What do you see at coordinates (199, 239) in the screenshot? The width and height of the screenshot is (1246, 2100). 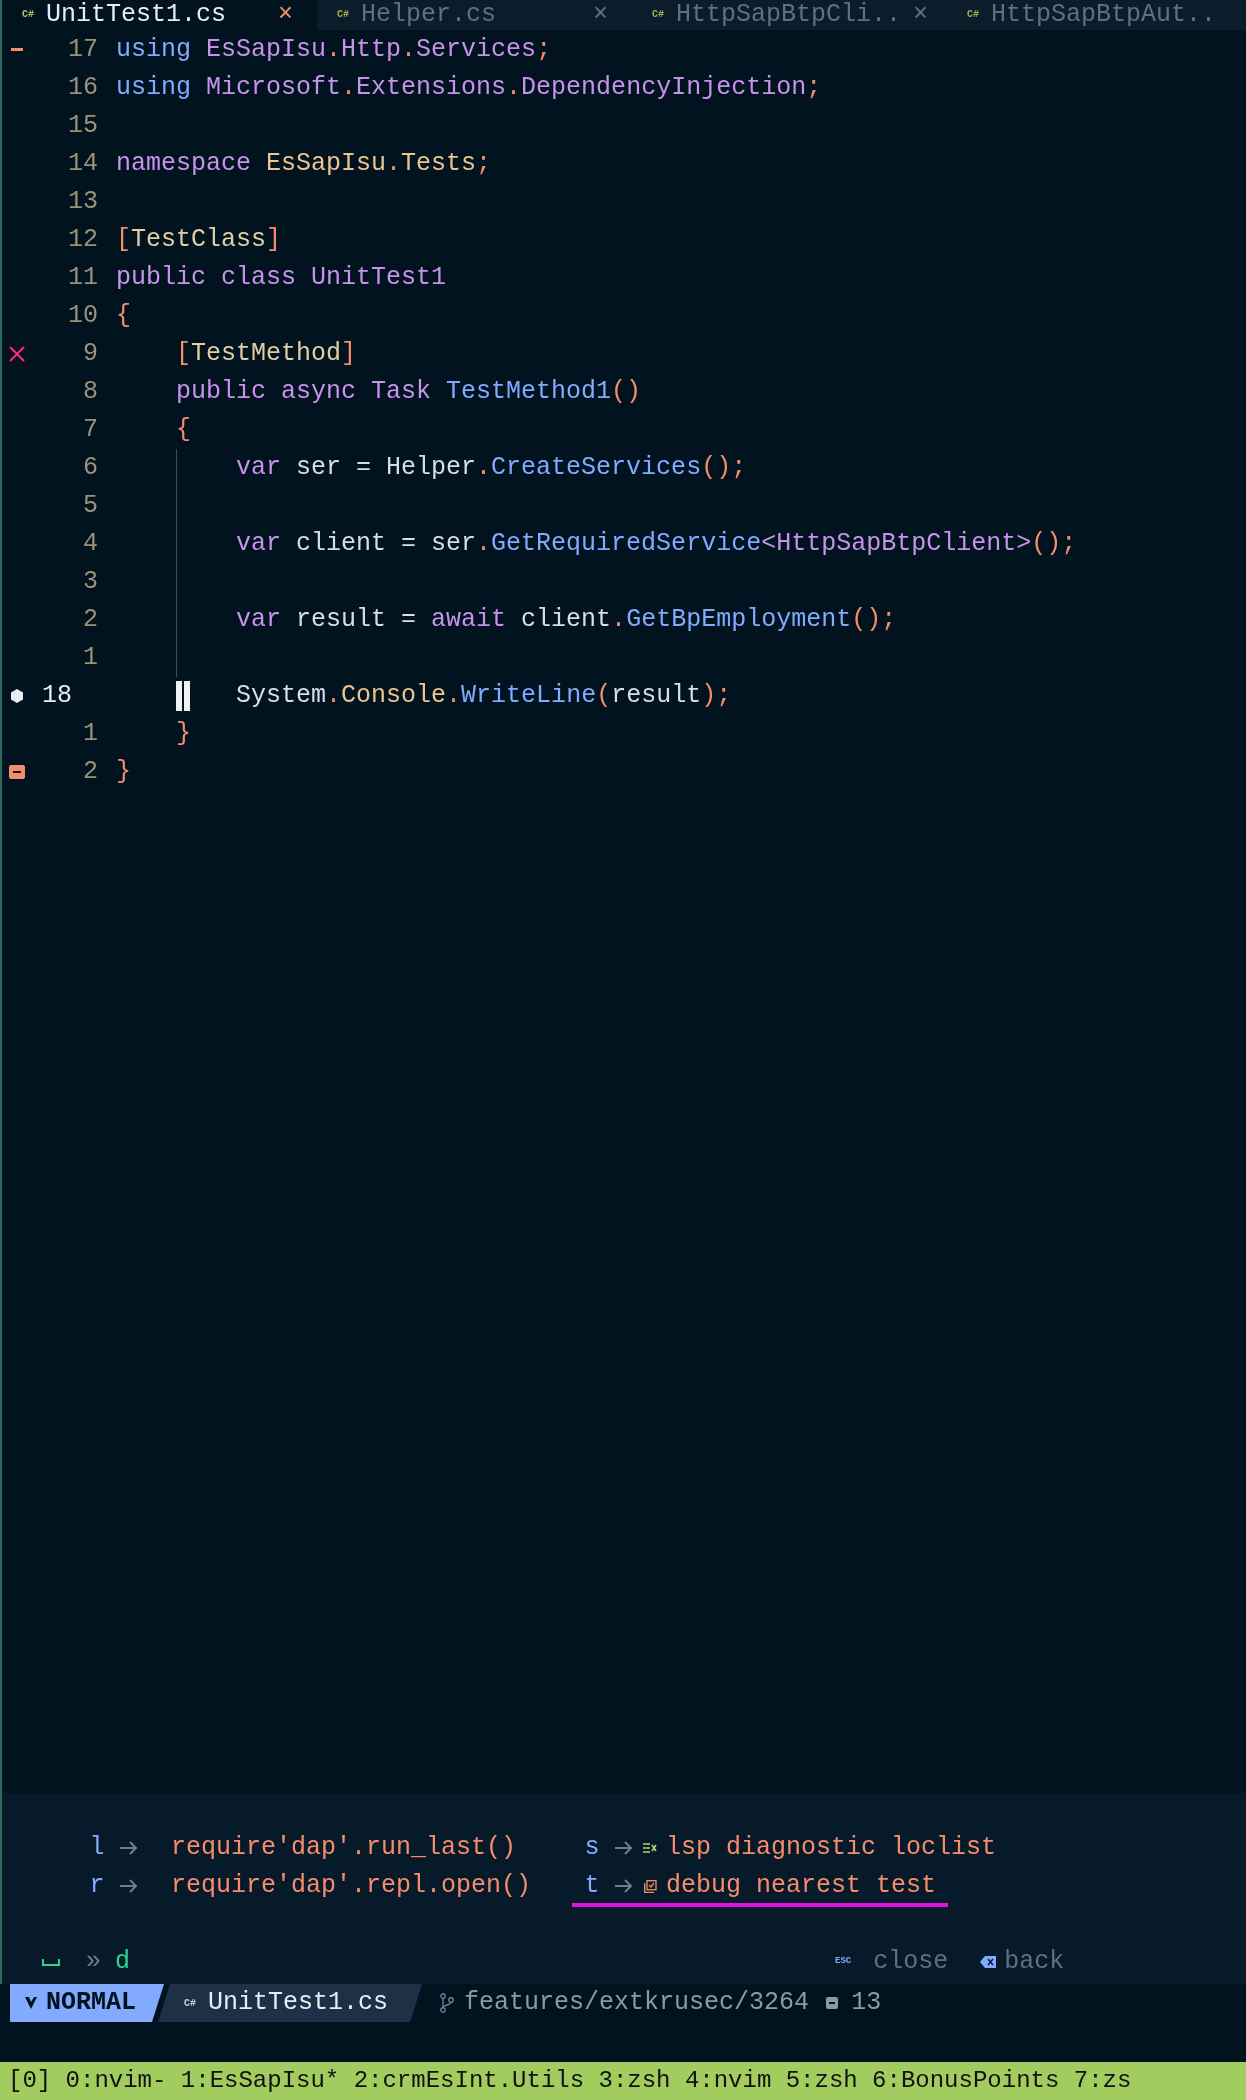 I see `code-line: [TestClass]` at bounding box center [199, 239].